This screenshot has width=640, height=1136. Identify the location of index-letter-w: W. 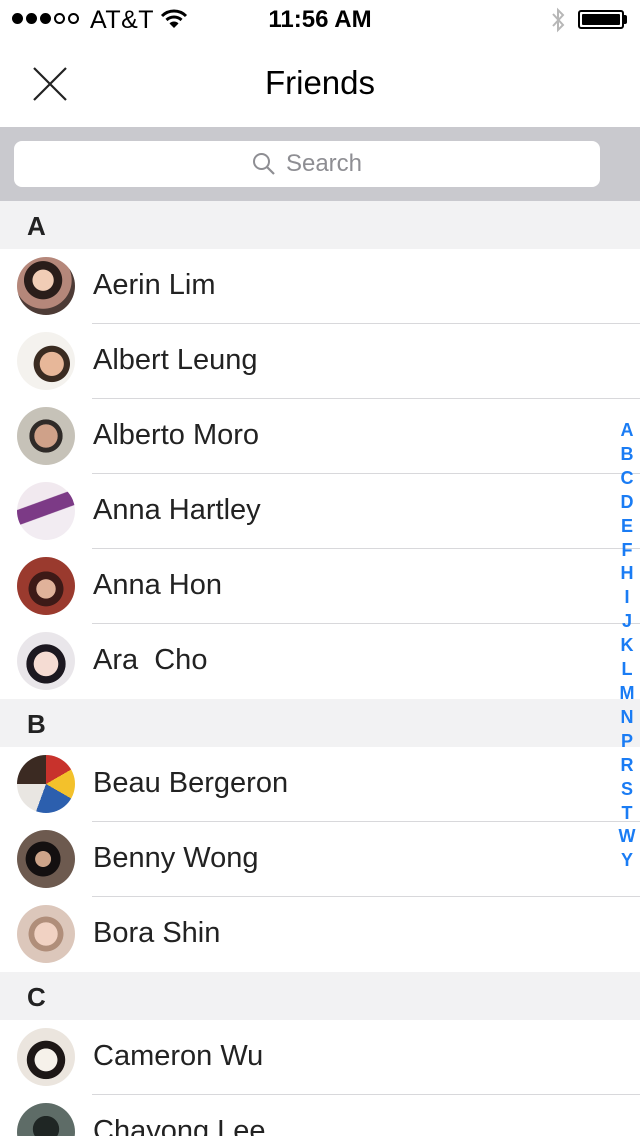
(627, 837).